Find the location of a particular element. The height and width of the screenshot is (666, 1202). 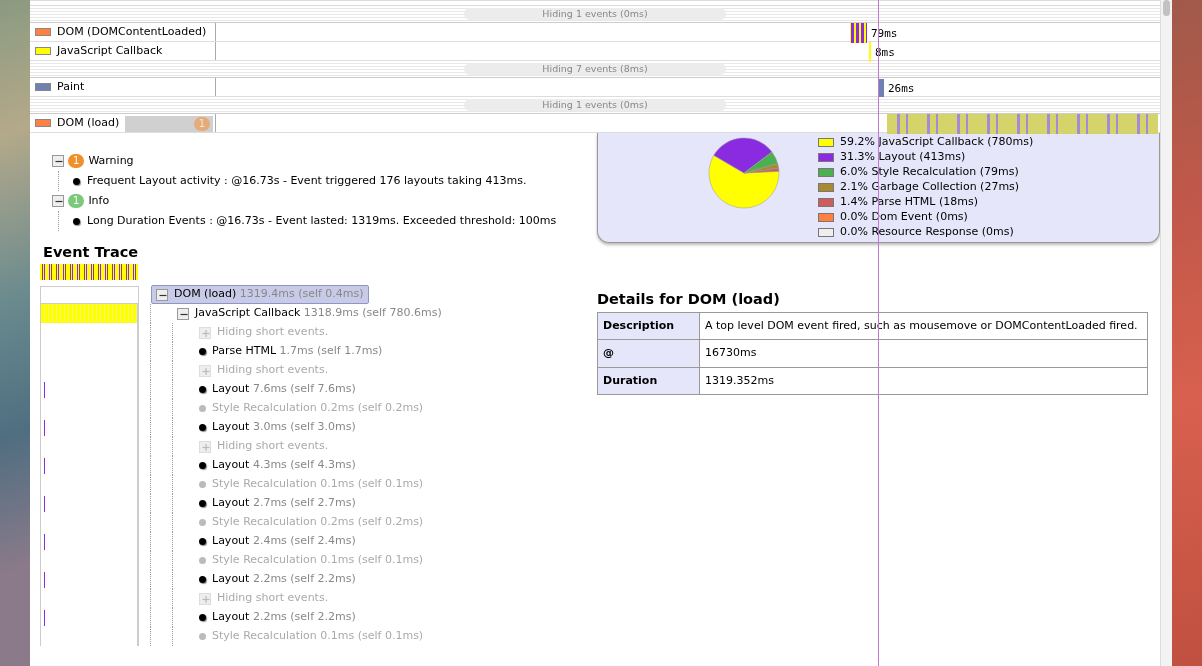

tree-node: Layout 4.3ms (self 4.3ms) is located at coordinates (277, 465).